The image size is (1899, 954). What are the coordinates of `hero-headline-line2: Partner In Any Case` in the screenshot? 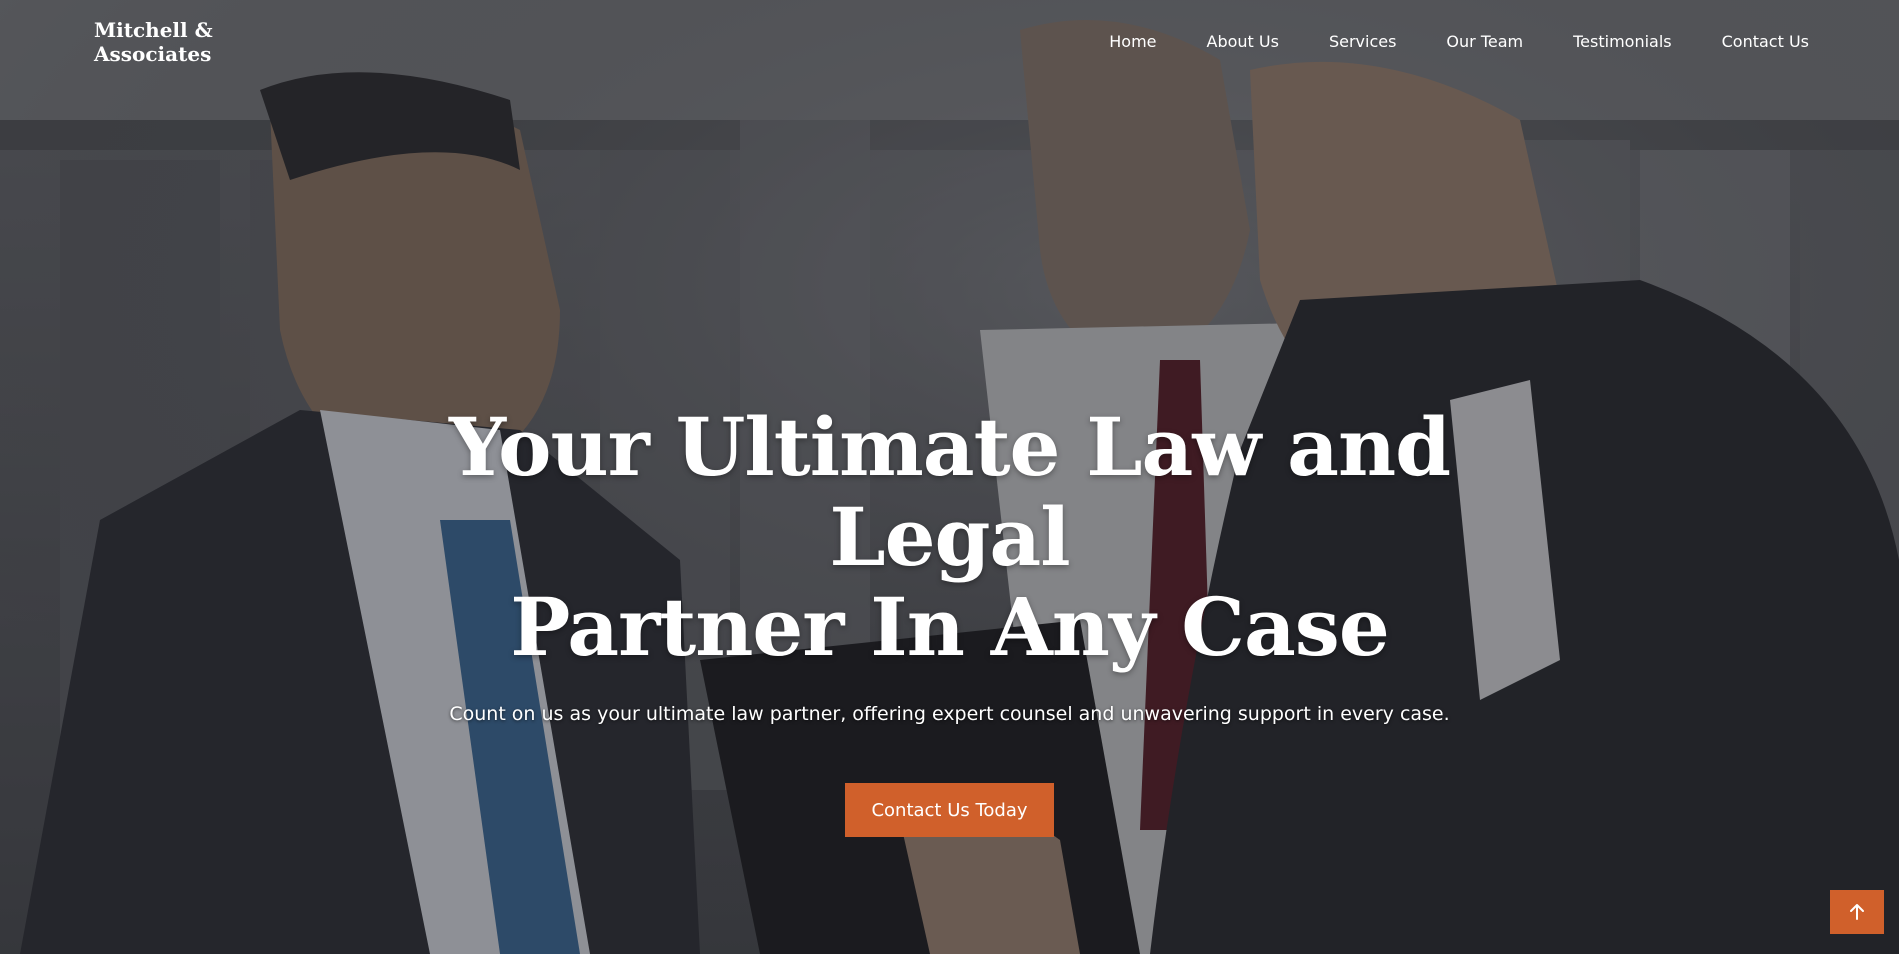 It's located at (949, 627).